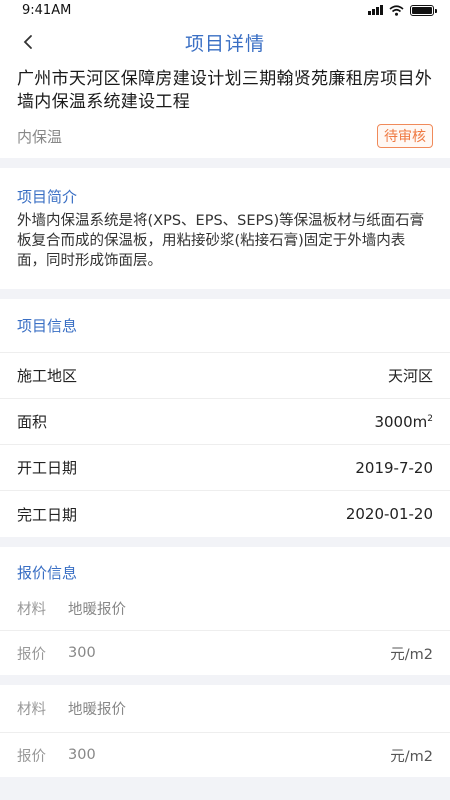  I want to click on info-value: 2020-01-20, so click(389, 514).